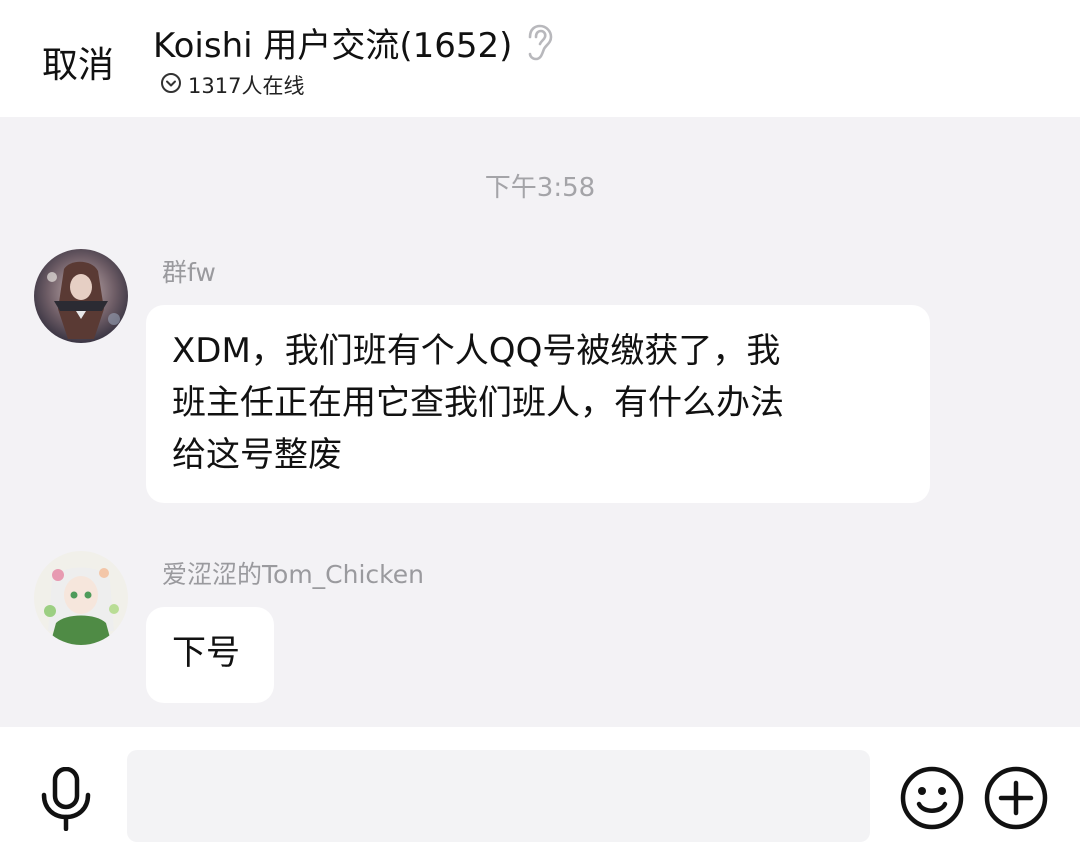 The height and width of the screenshot is (867, 1080). What do you see at coordinates (932, 798) in the screenshot?
I see `emoji-icon` at bounding box center [932, 798].